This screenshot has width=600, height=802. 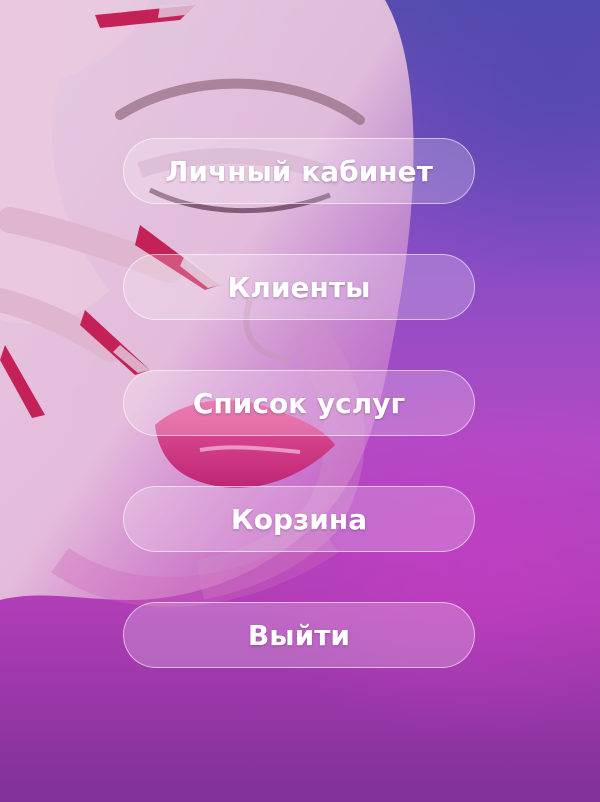 I want to click on logout-button: Выйти, so click(x=299, y=635).